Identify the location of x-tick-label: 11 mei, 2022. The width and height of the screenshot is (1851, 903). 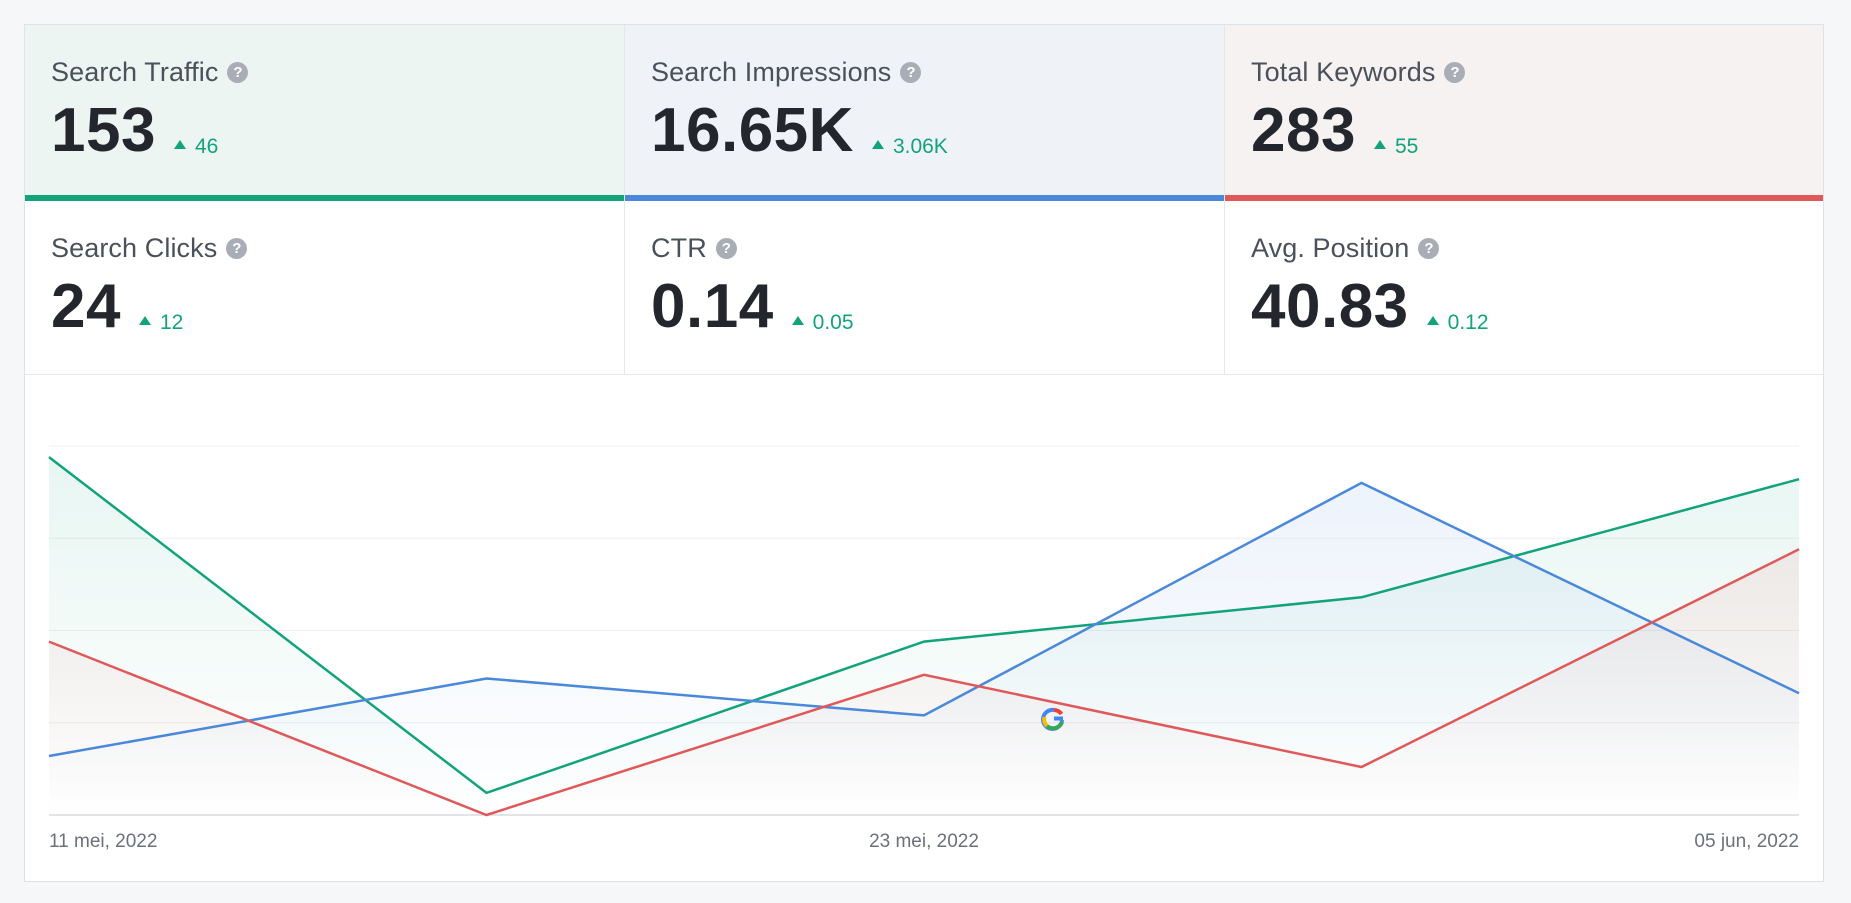
(103, 841).